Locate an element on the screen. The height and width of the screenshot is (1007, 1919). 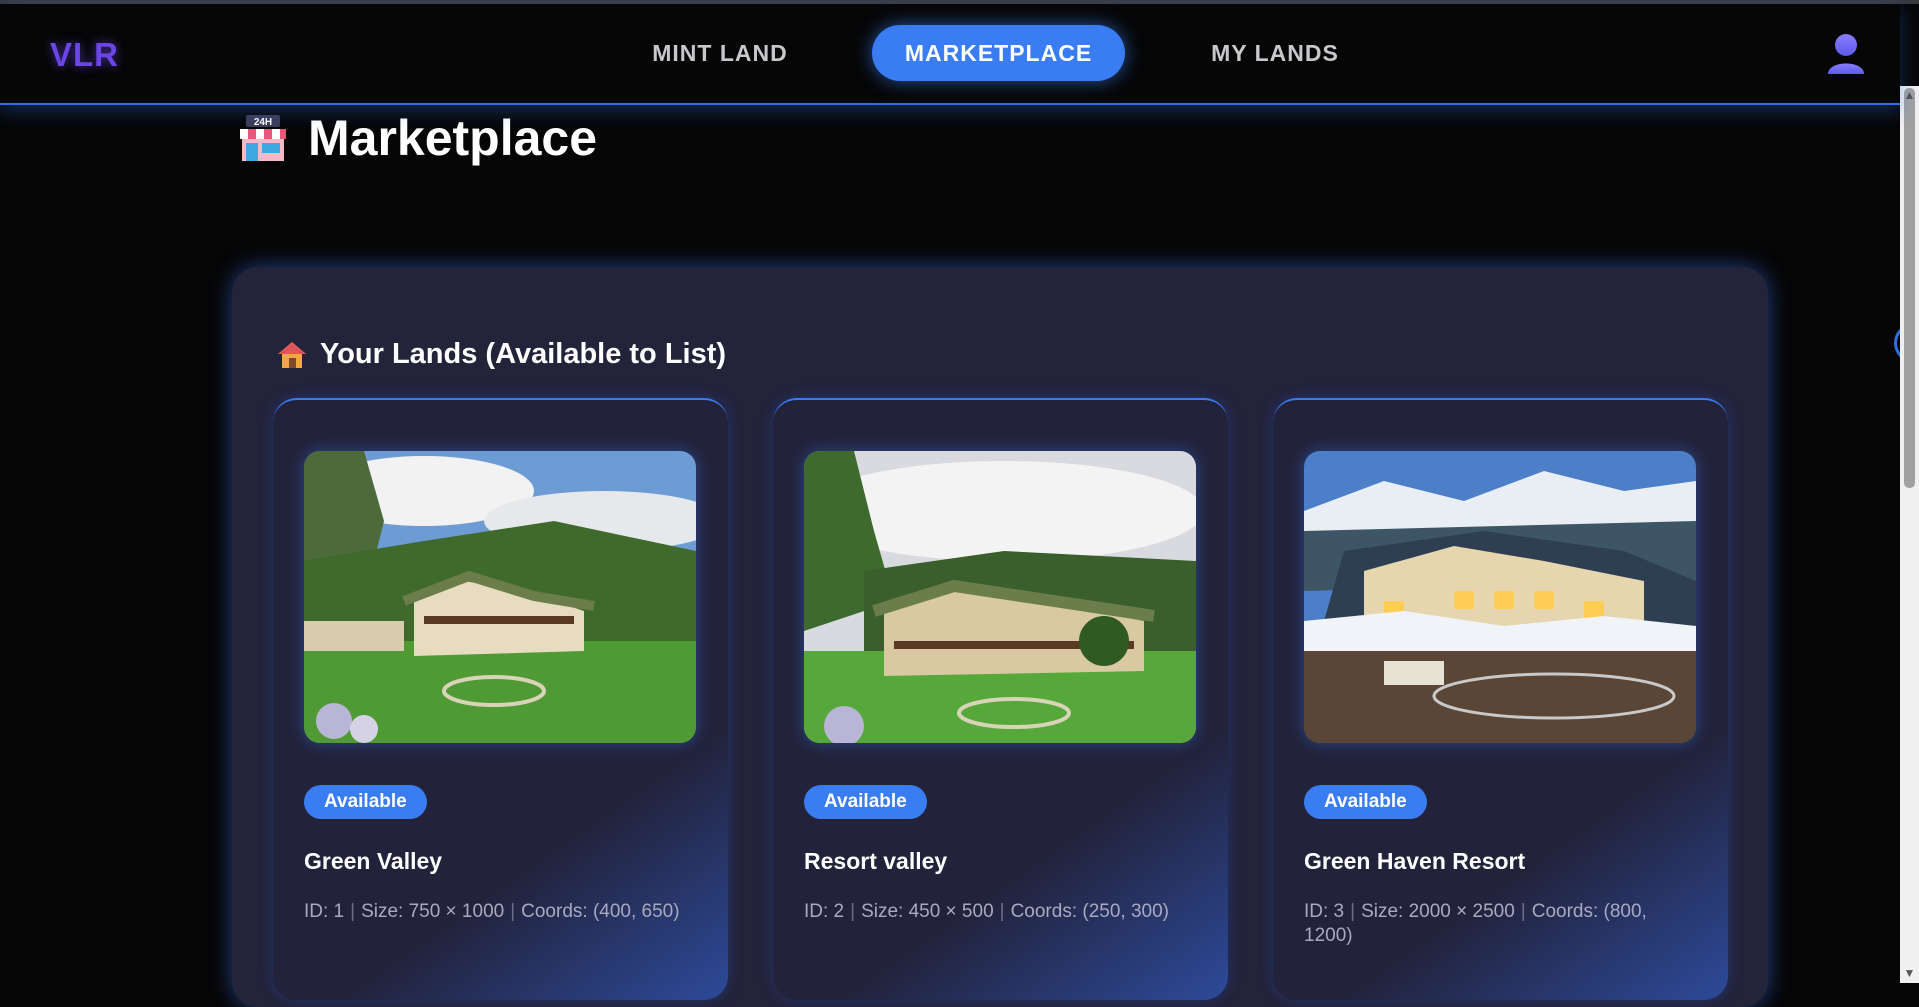
land-size: Size: 2000 × 2500 is located at coordinates (1438, 911).